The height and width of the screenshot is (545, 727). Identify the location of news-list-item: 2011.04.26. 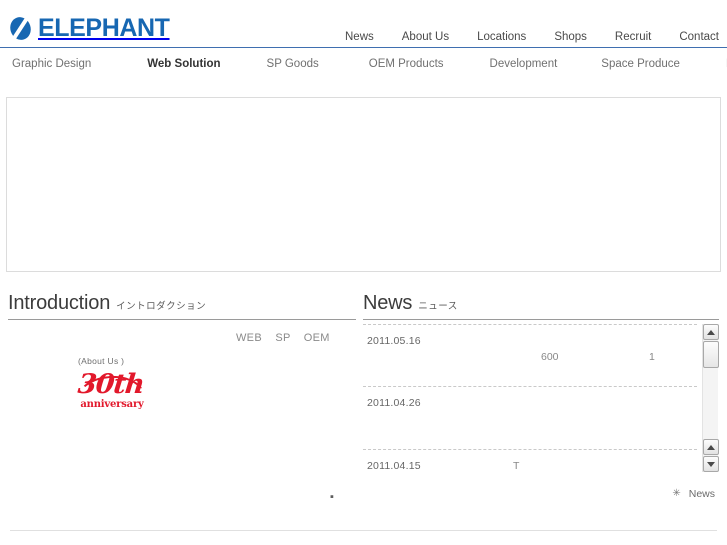
(530, 418).